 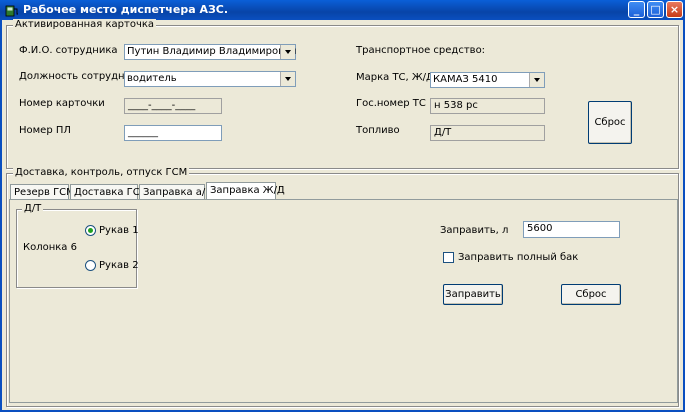 I want to click on refuel-amount-input: 5600, so click(x=571, y=229).